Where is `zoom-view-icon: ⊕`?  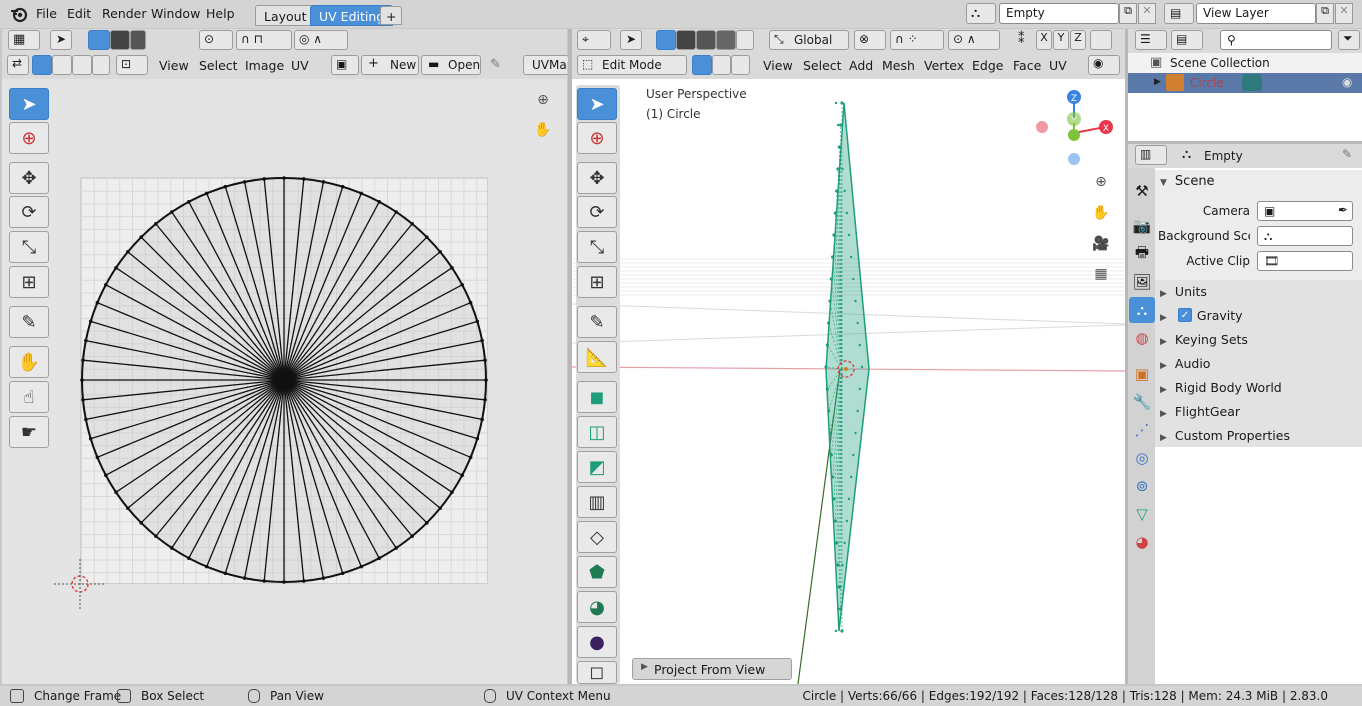
zoom-view-icon: ⊕ is located at coordinates (543, 100).